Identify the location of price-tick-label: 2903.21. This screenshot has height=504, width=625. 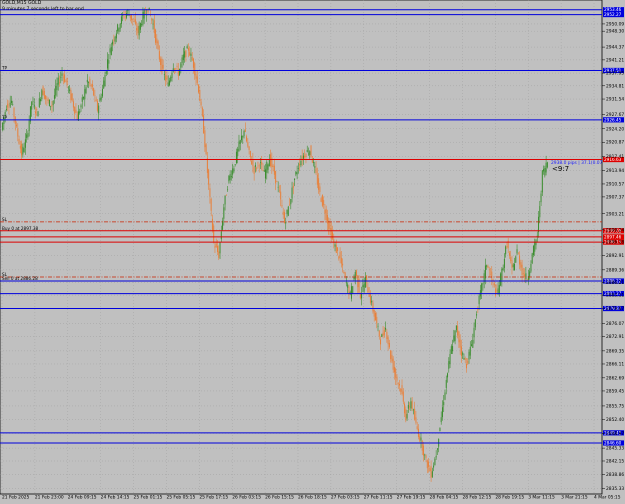
(615, 214).